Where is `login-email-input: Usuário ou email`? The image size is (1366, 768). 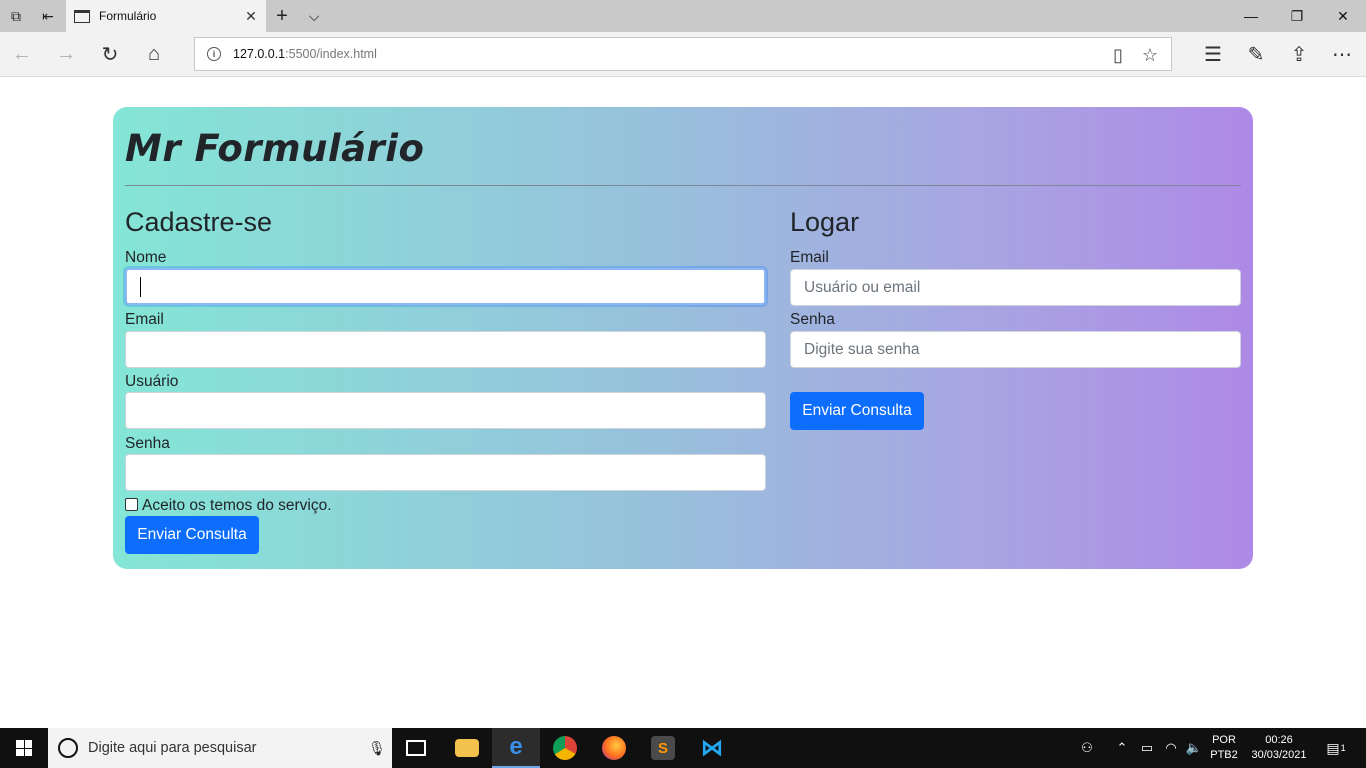
login-email-input: Usuário ou email is located at coordinates (1015, 287).